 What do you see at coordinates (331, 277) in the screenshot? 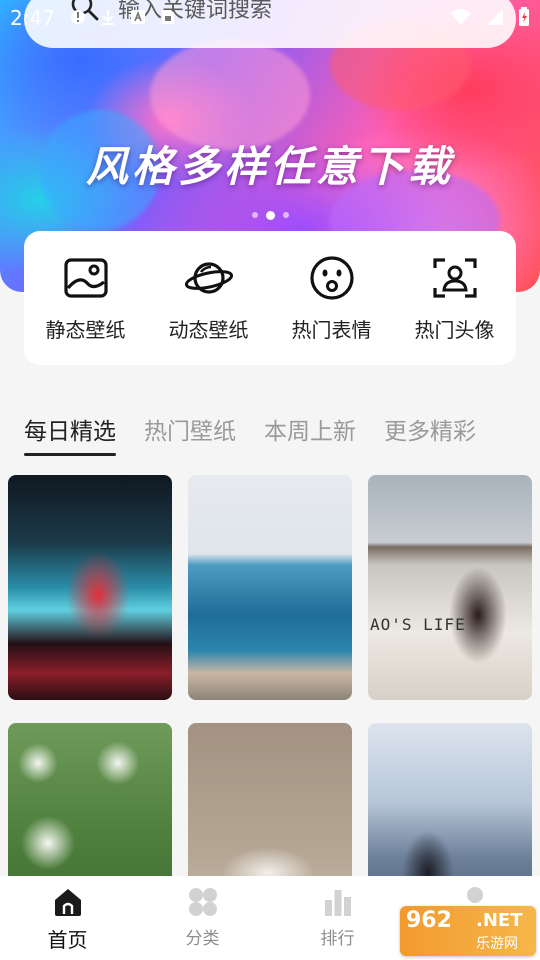
I see `surprised-face-icon` at bounding box center [331, 277].